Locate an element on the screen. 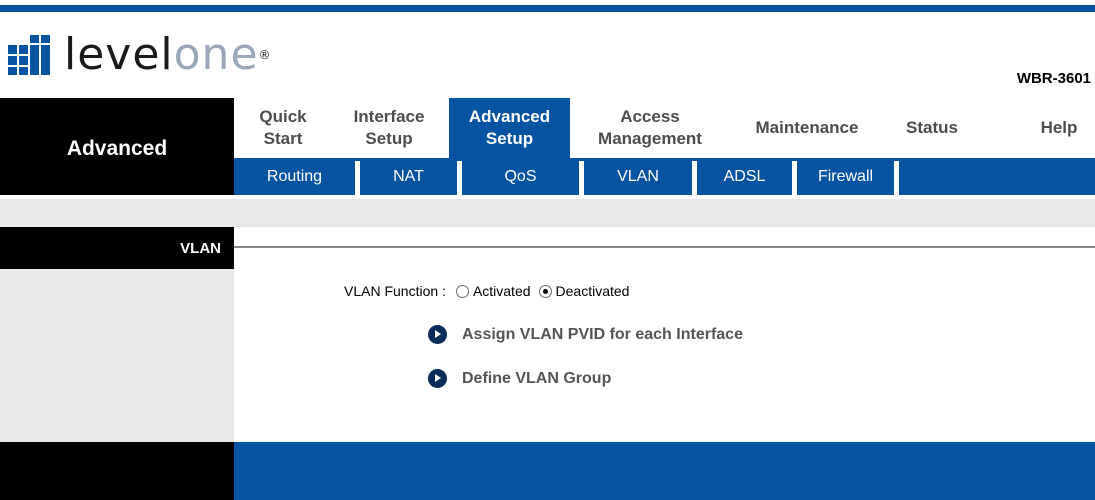 This screenshot has height=500, width=1095. submenu-routing: Routing is located at coordinates (294, 176).